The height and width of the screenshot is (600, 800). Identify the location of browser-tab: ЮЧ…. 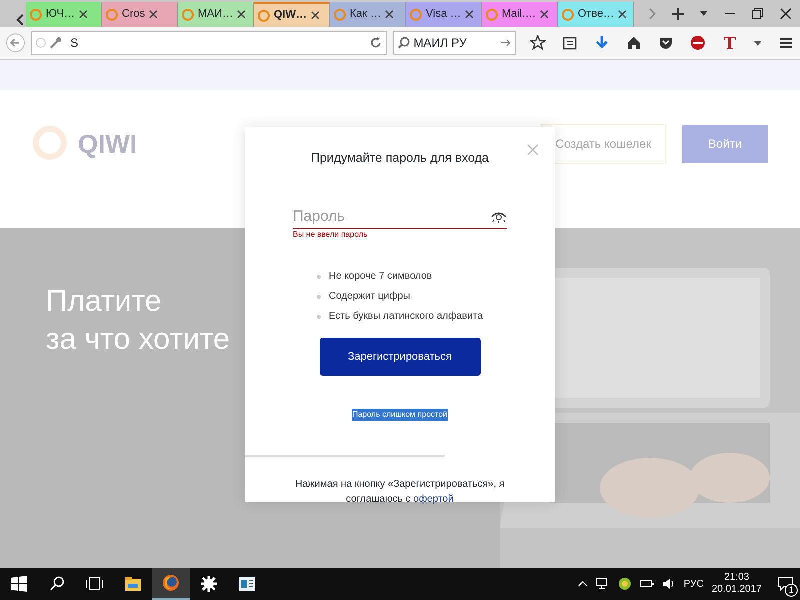
(64, 14).